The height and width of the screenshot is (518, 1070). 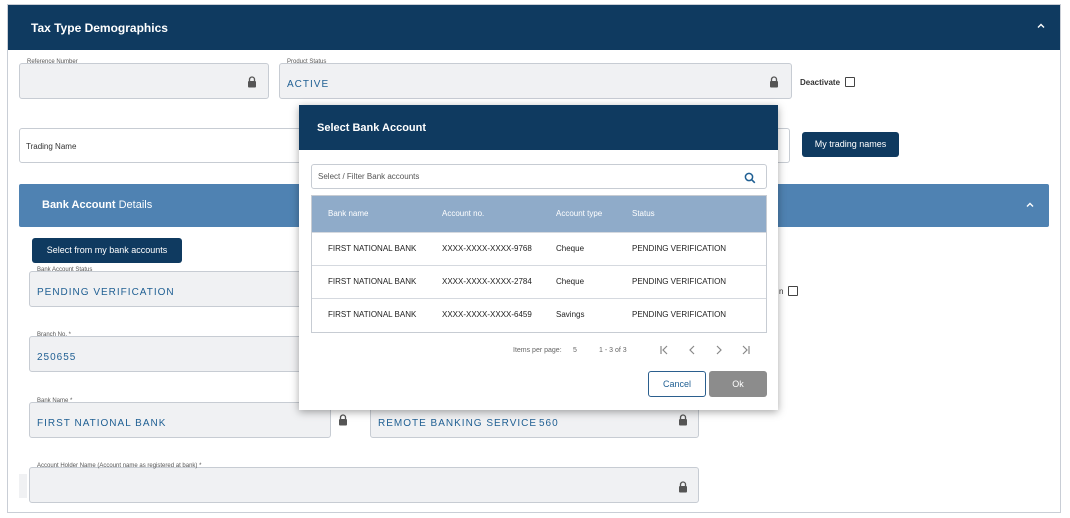 What do you see at coordinates (522, 176) in the screenshot?
I see `bank-account-filter-input` at bounding box center [522, 176].